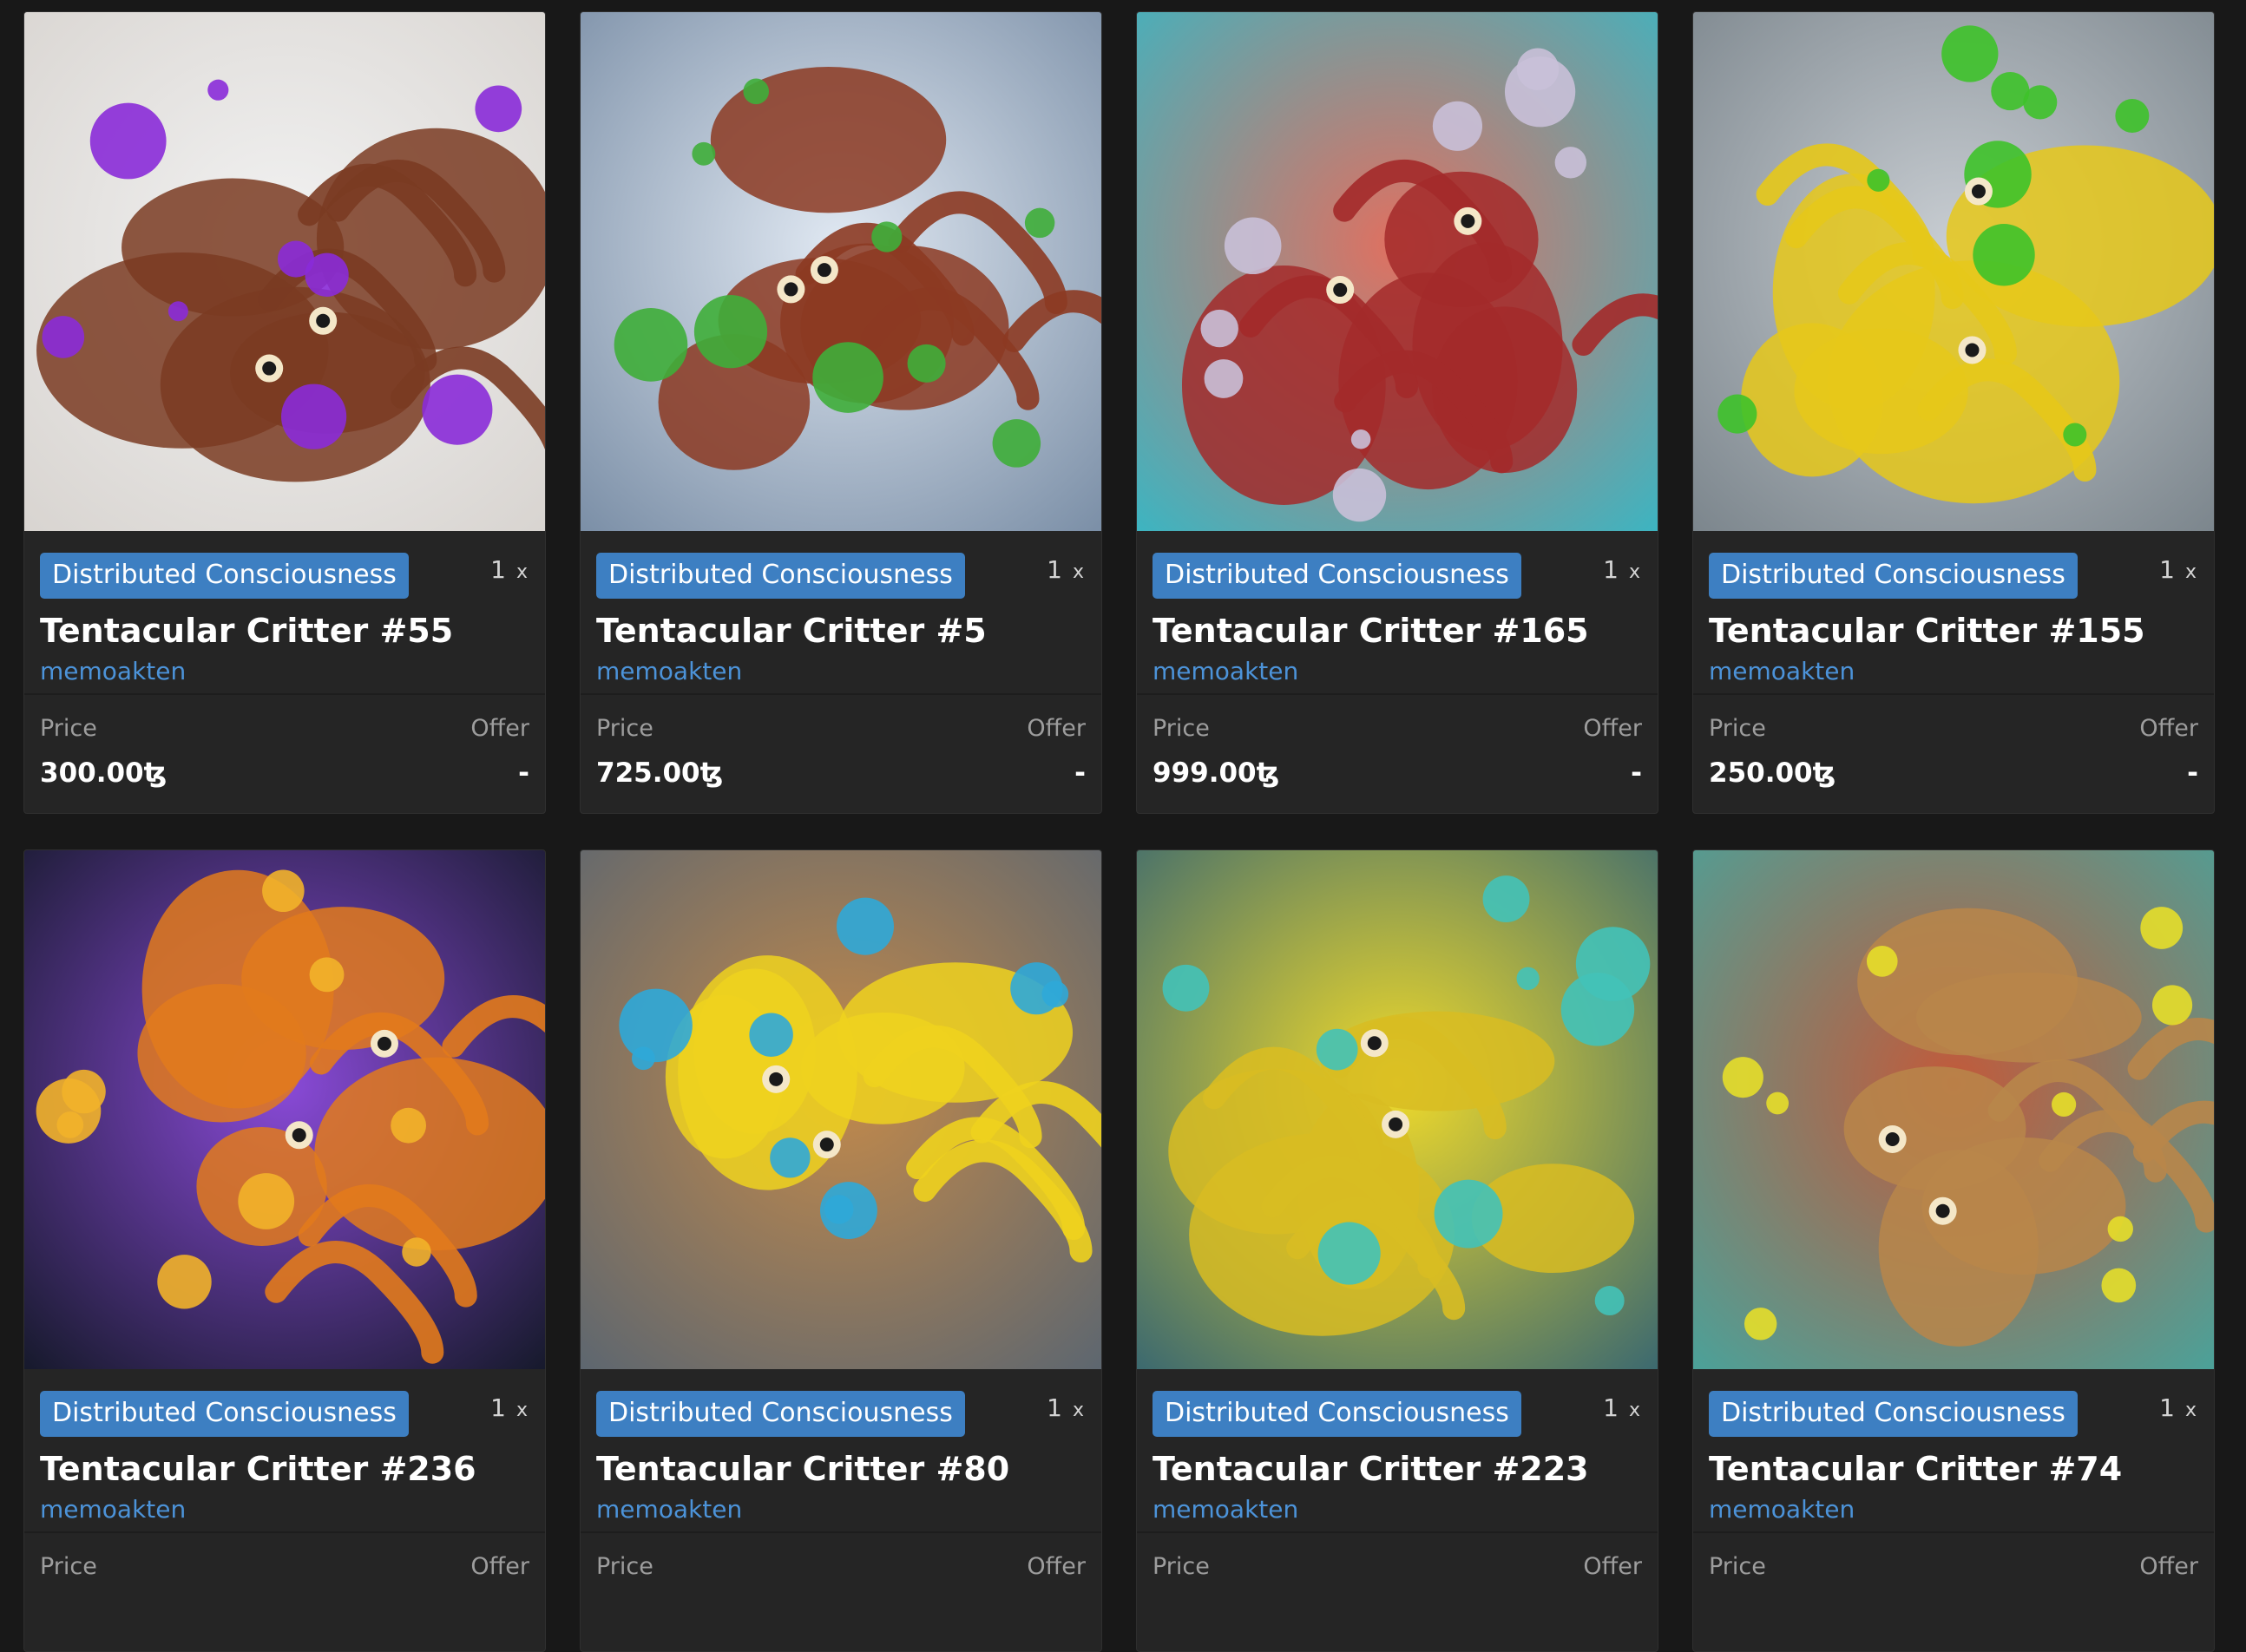  What do you see at coordinates (103, 773) in the screenshot?
I see `price-value: 300.00ꜩ` at bounding box center [103, 773].